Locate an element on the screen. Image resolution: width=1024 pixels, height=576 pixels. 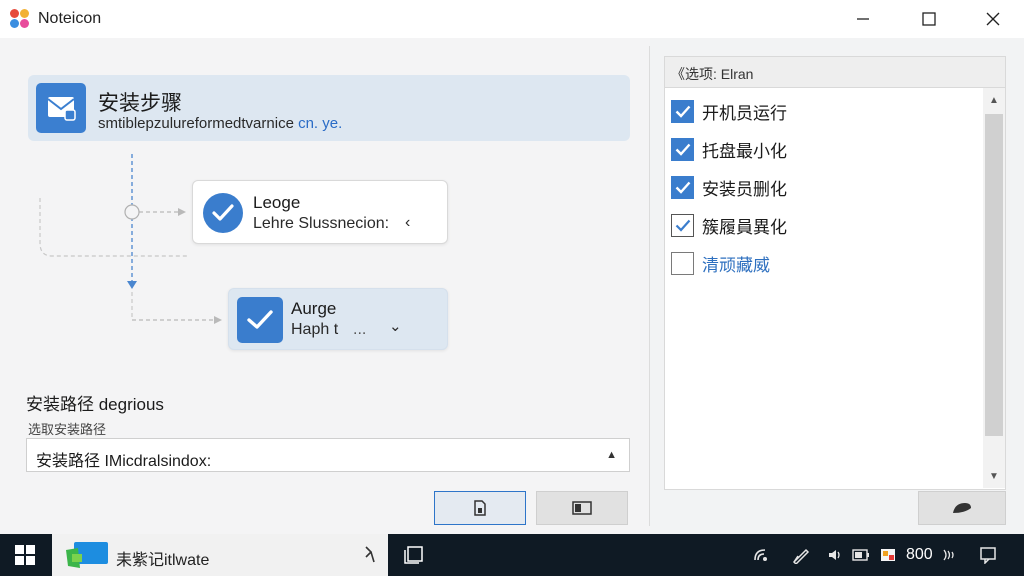
option-item: 簇履員異化 is located at coordinates (729, 225).